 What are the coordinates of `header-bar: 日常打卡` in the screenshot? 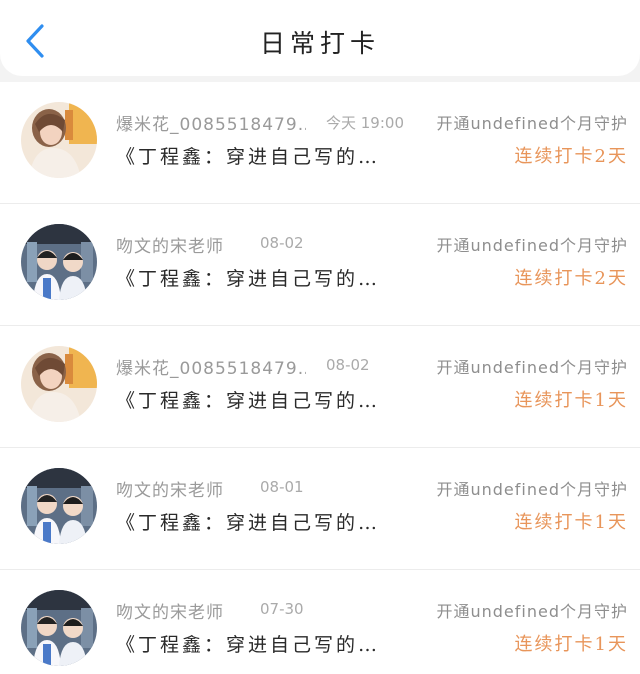 It's located at (320, 38).